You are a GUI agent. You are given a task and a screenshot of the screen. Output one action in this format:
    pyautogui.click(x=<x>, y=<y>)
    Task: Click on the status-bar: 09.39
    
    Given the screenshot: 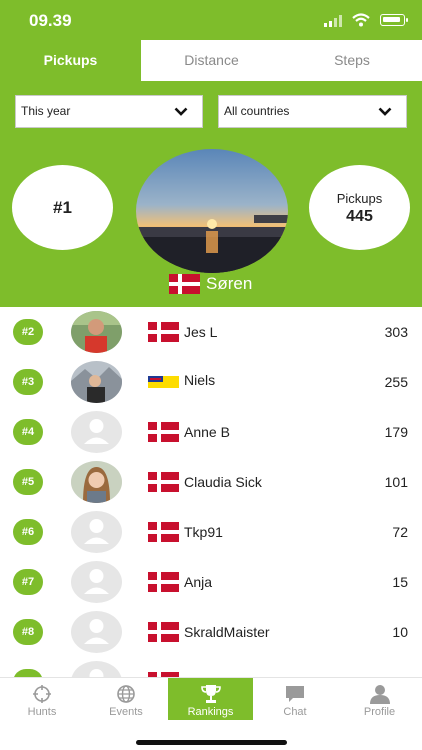 What is the action you would take?
    pyautogui.click(x=211, y=20)
    